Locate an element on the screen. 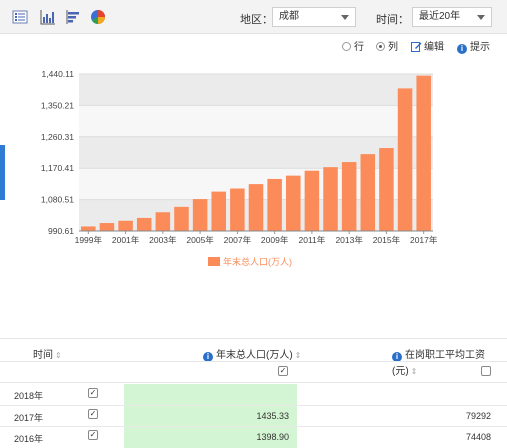 This screenshot has height=448, width=507. view-col-option: 列 is located at coordinates (387, 45).